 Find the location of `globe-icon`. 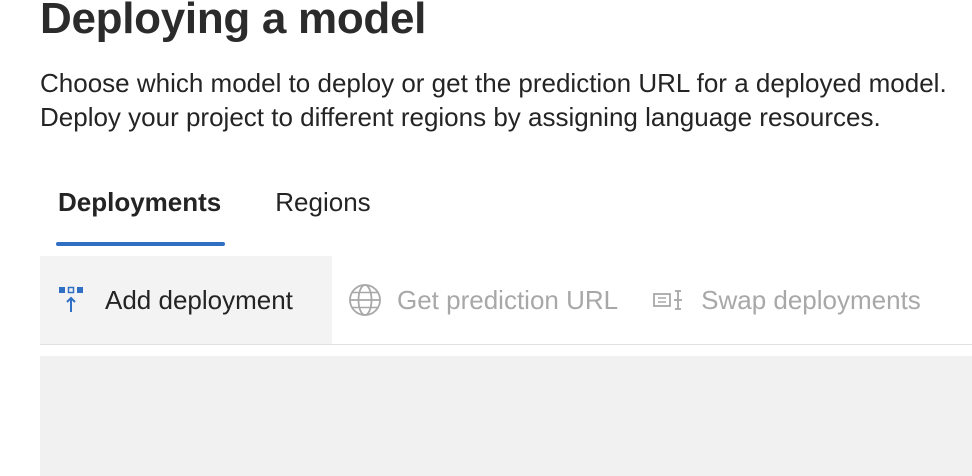

globe-icon is located at coordinates (365, 300).